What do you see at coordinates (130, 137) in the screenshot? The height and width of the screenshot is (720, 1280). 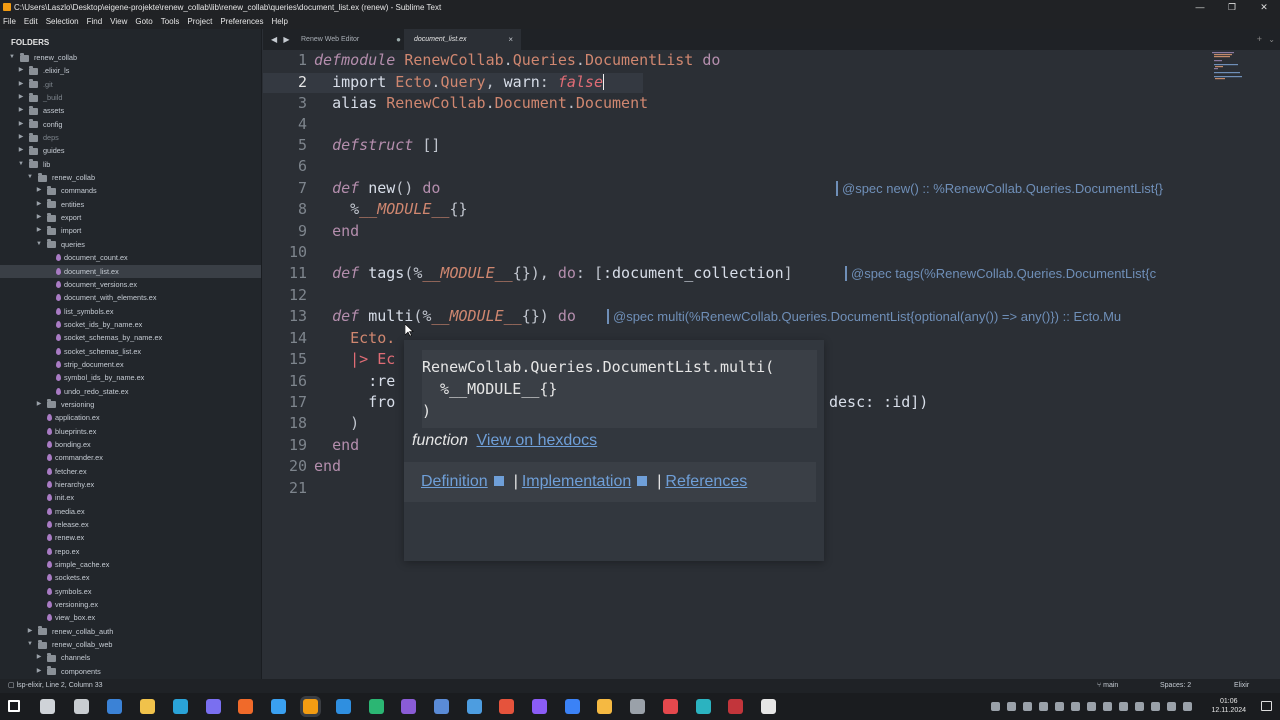 I see `tree-folder: ▶ deps` at bounding box center [130, 137].